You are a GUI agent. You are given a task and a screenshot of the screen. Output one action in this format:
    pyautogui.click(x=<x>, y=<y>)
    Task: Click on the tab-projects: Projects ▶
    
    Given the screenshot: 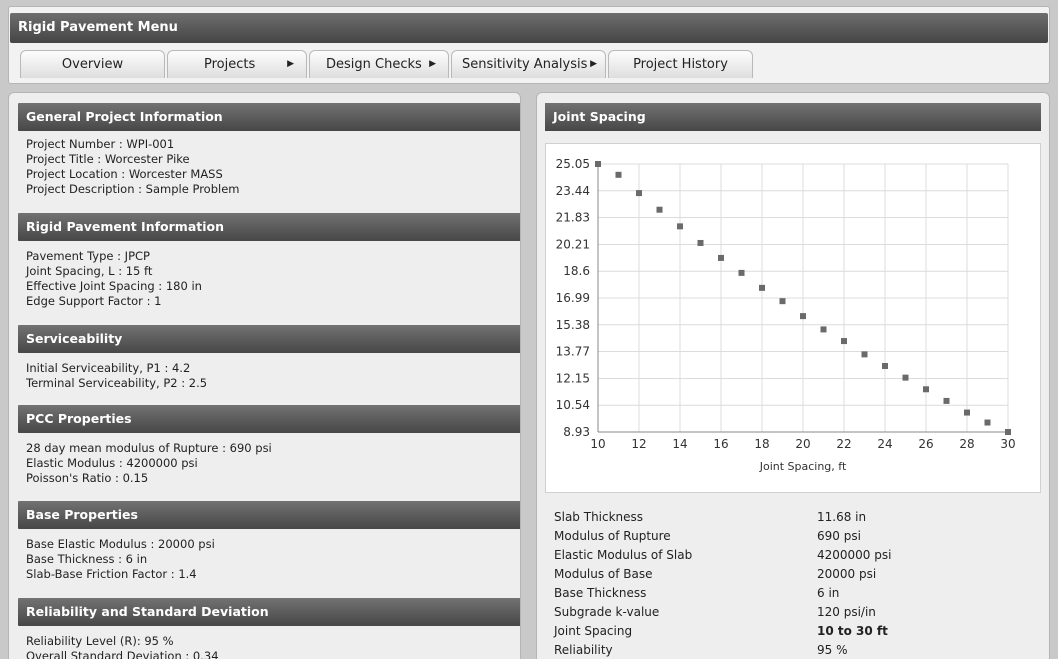 What is the action you would take?
    pyautogui.click(x=237, y=64)
    